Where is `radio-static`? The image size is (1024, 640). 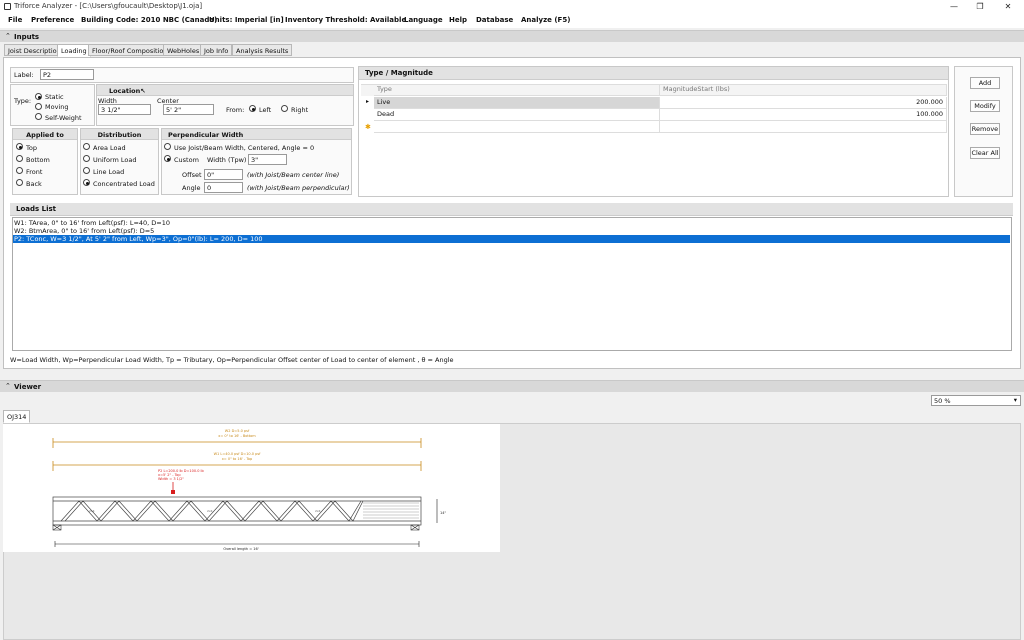
radio-static is located at coordinates (38, 96).